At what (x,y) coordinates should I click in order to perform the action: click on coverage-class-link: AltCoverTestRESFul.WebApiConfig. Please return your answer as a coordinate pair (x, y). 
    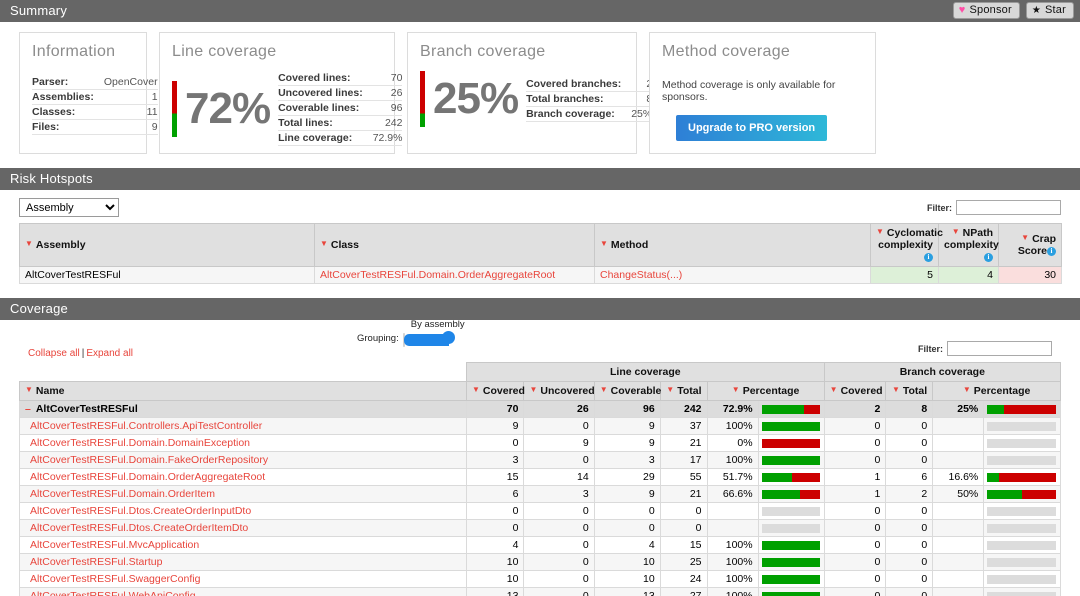
    Looking at the image, I should click on (113, 593).